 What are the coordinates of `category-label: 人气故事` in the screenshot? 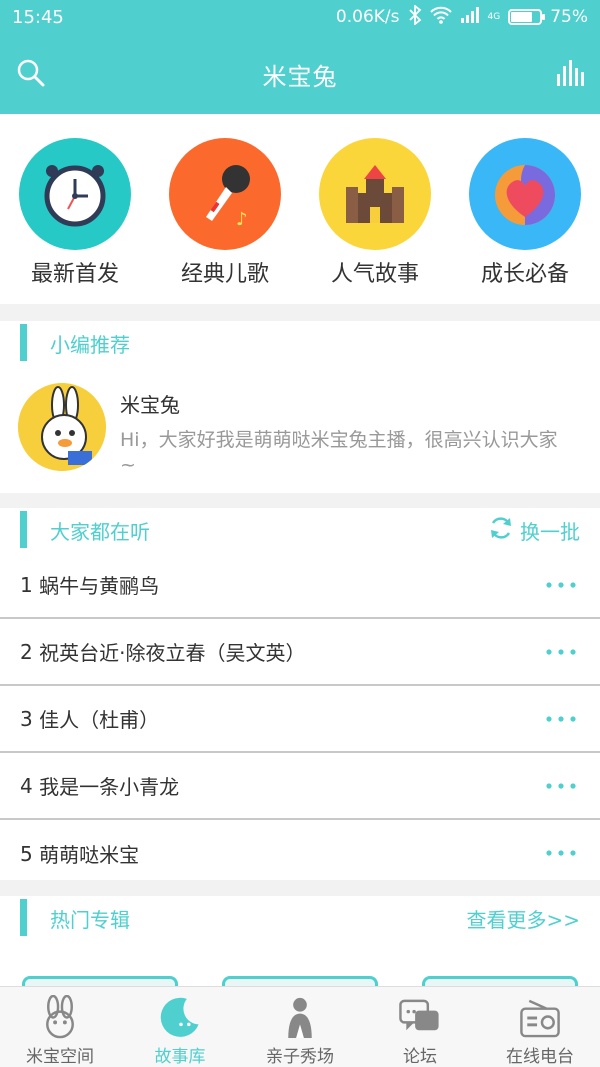 It's located at (374, 274).